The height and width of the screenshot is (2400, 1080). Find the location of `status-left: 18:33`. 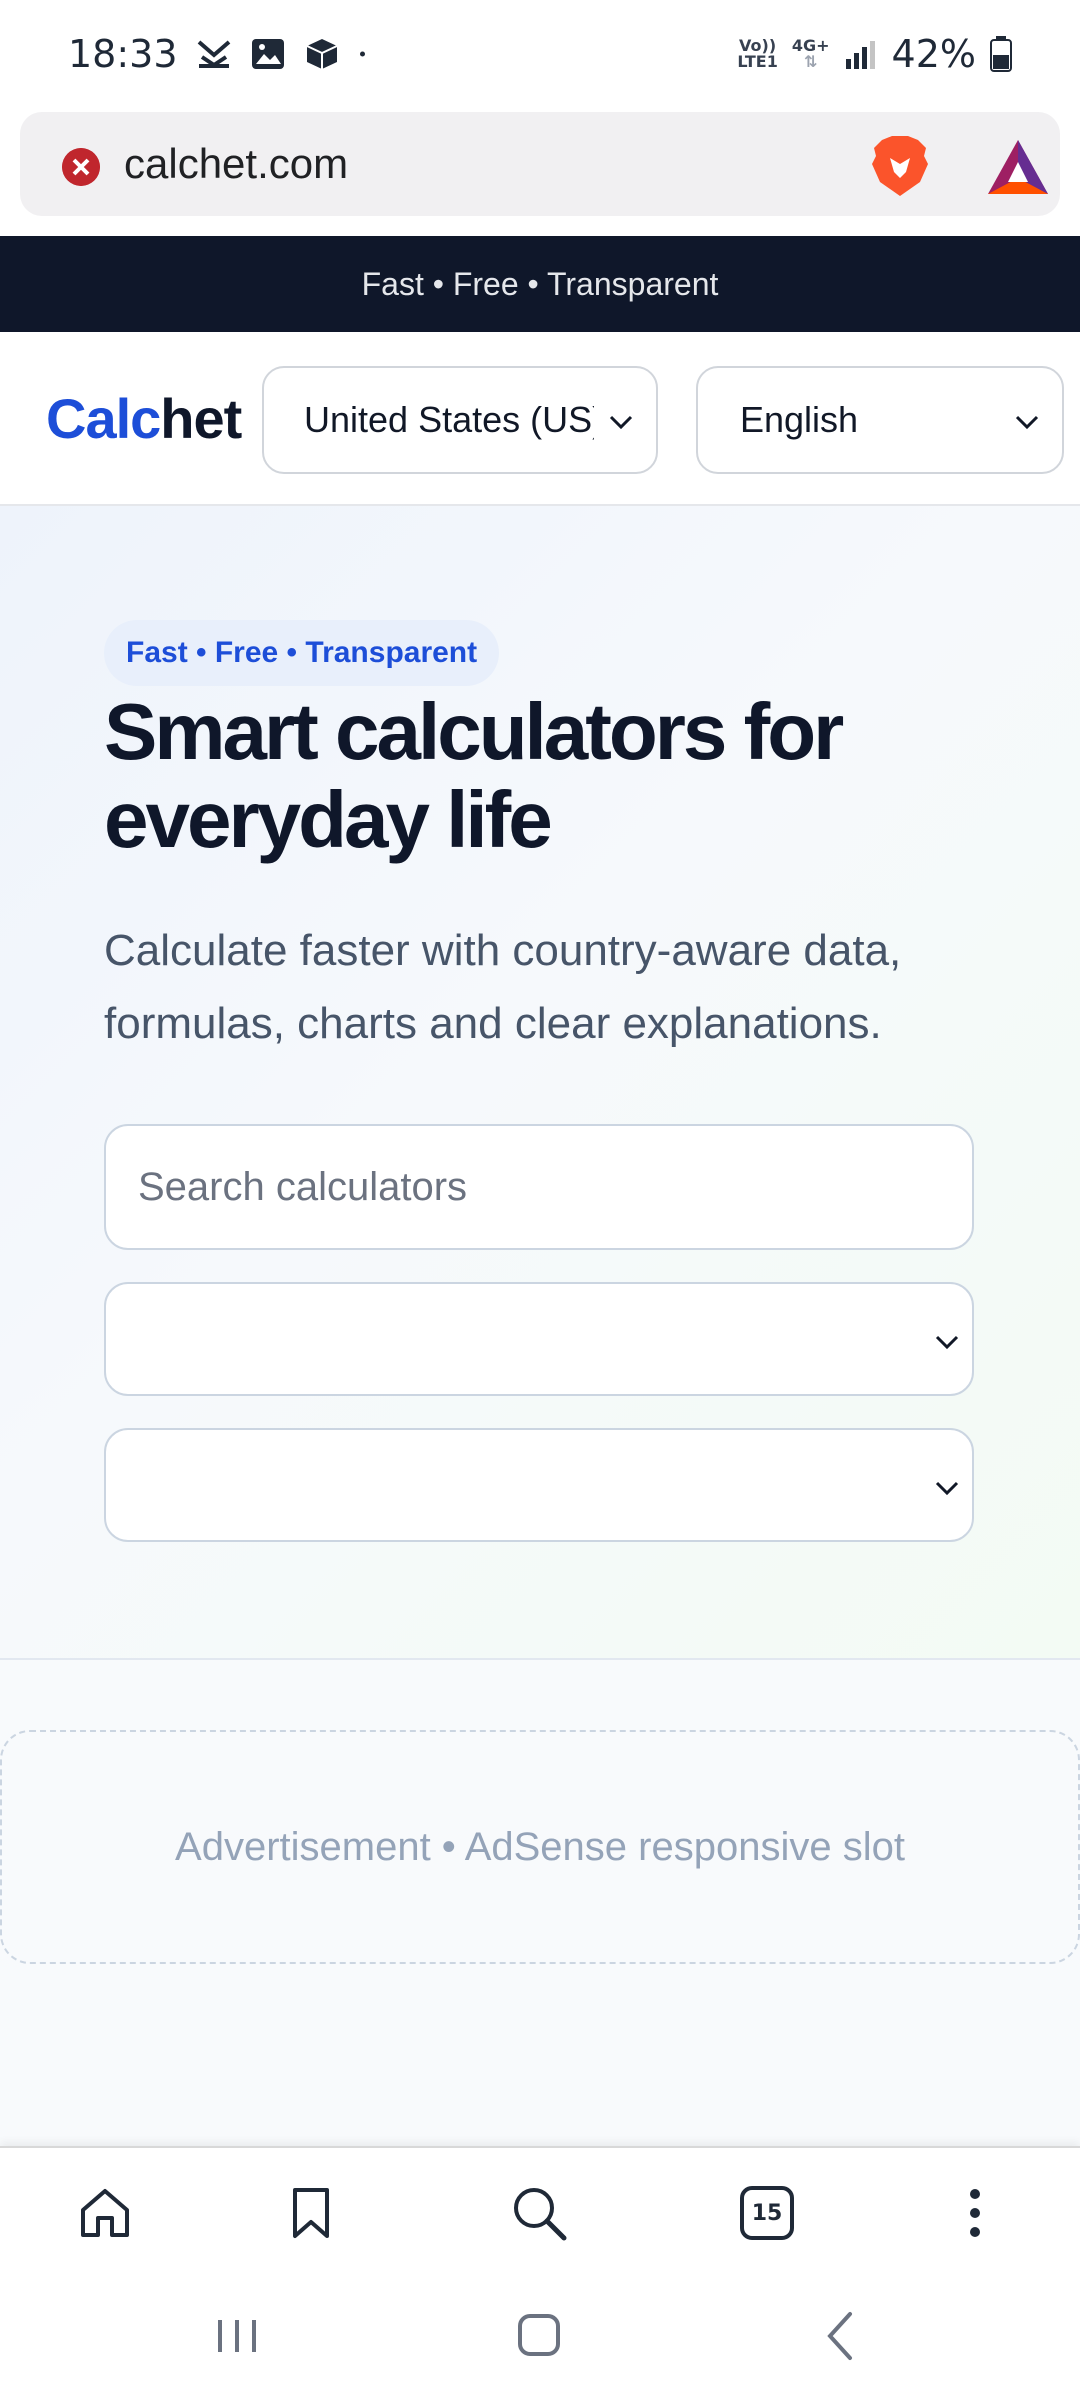

status-left: 18:33 is located at coordinates (222, 54).